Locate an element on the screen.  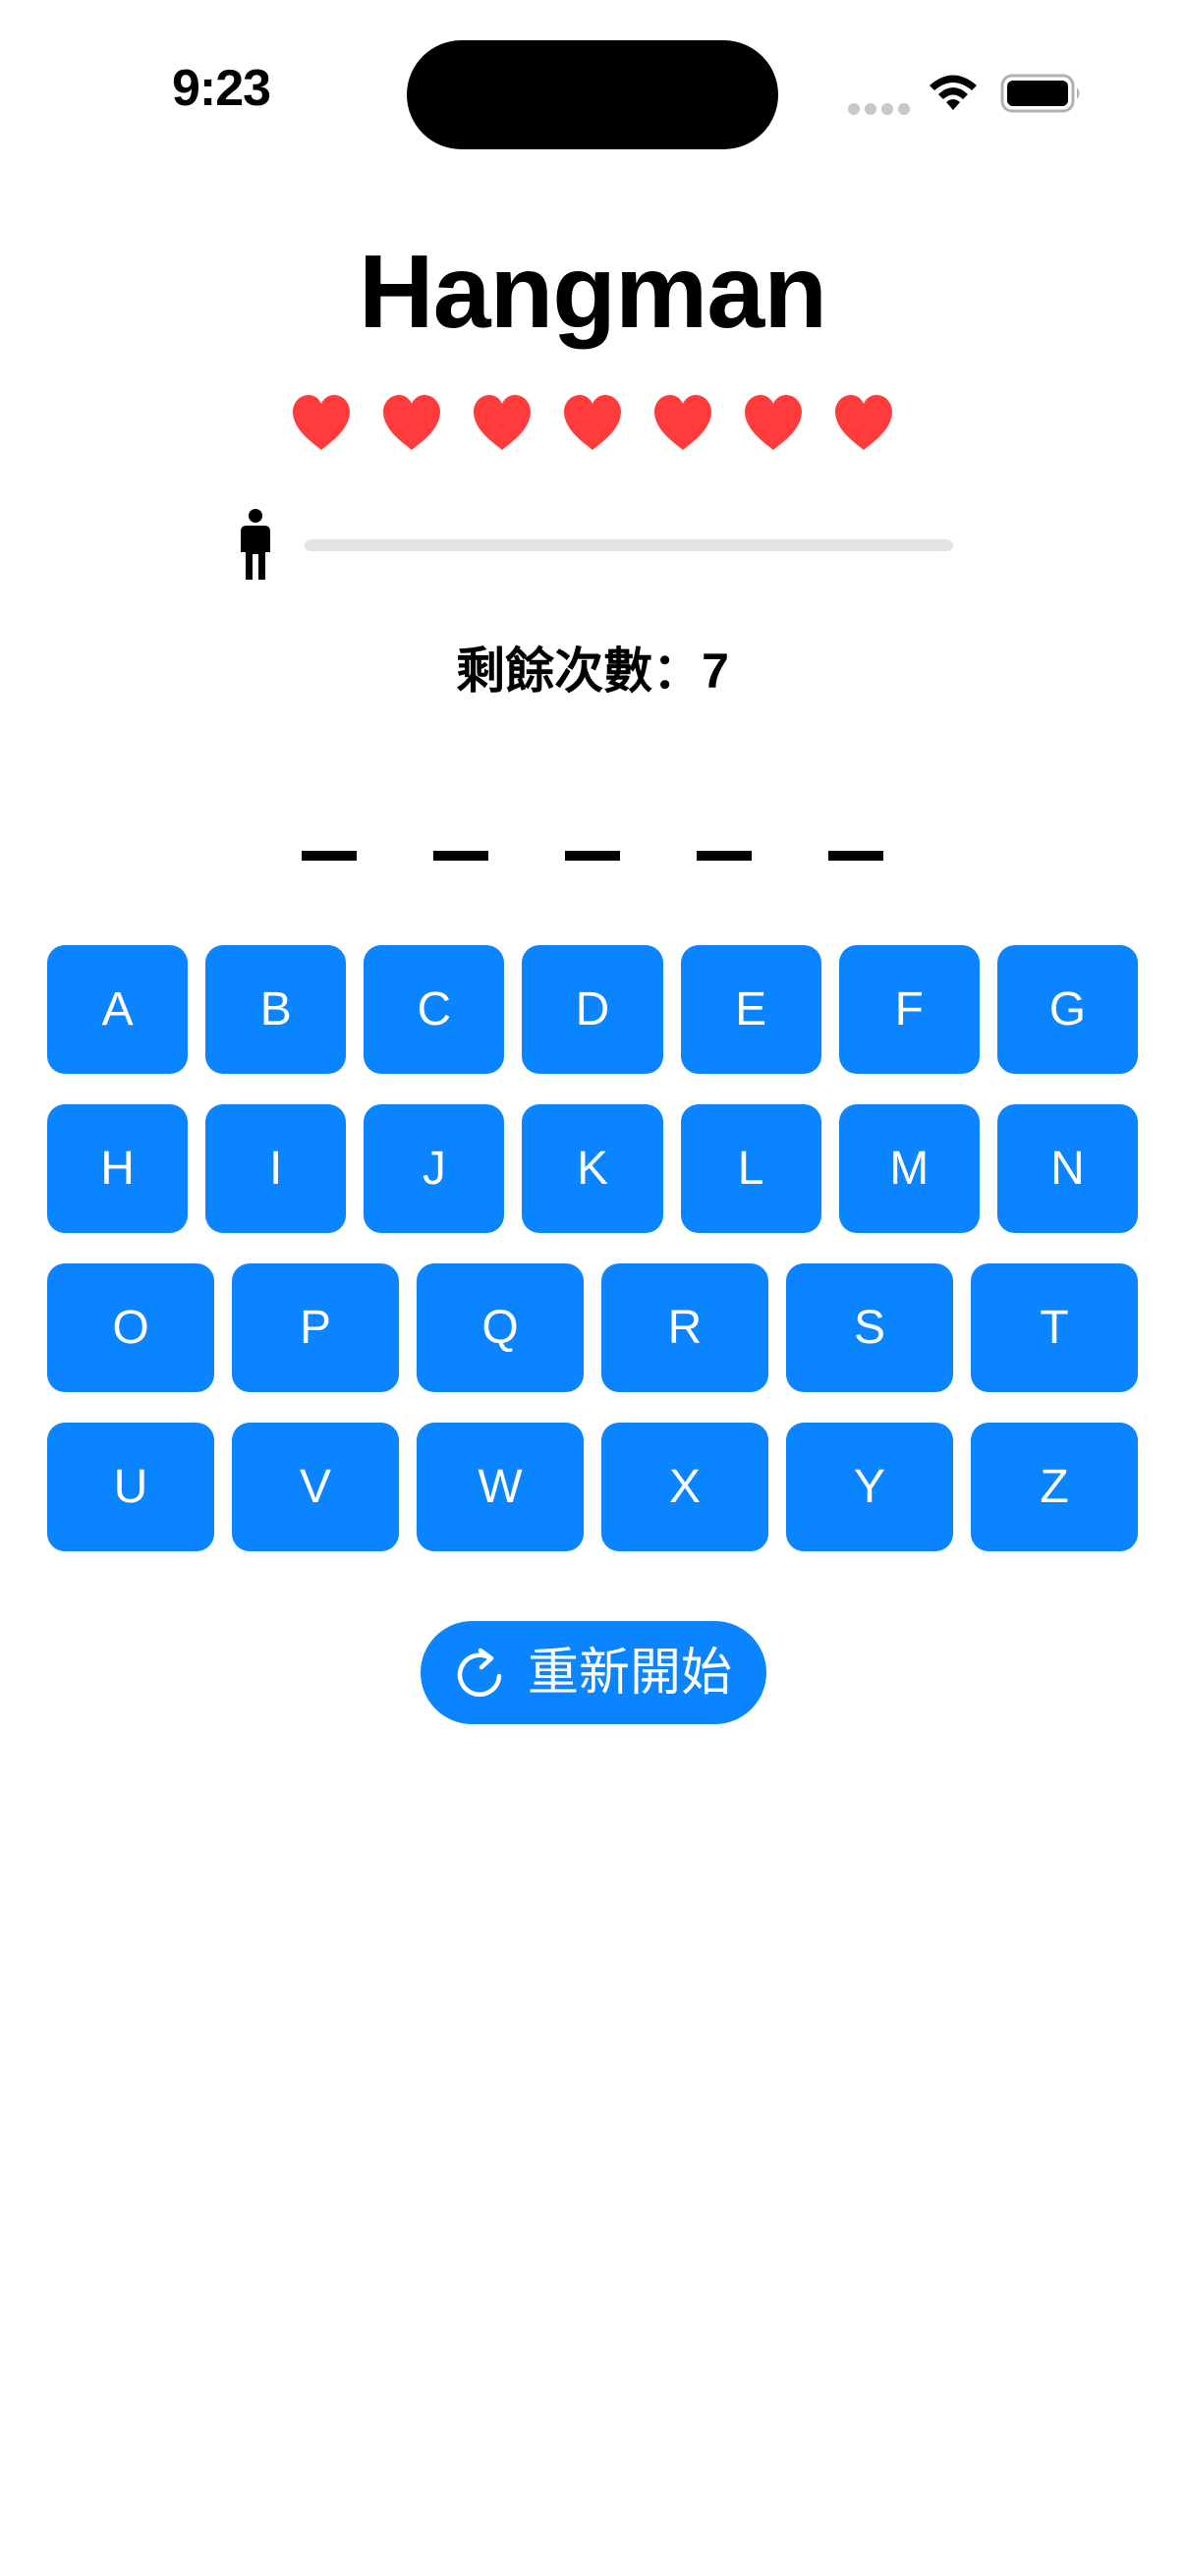
key-u: U is located at coordinates (131, 1487).